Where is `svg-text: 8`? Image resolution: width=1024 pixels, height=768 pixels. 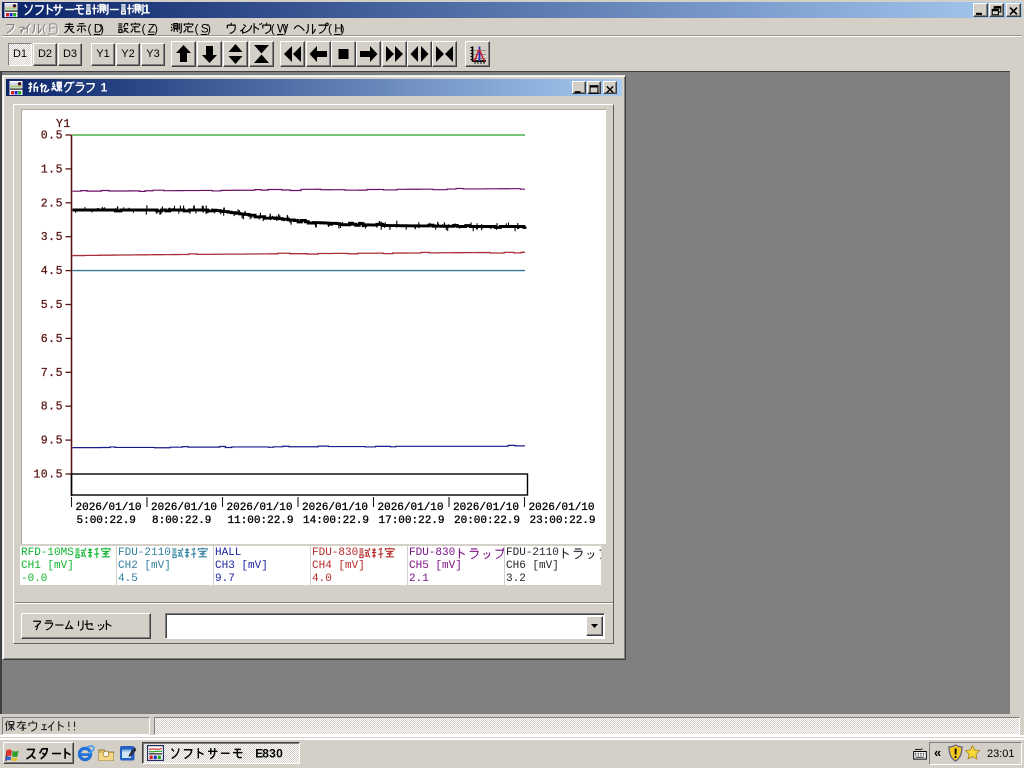 svg-text: 8 is located at coordinates (265, 753).